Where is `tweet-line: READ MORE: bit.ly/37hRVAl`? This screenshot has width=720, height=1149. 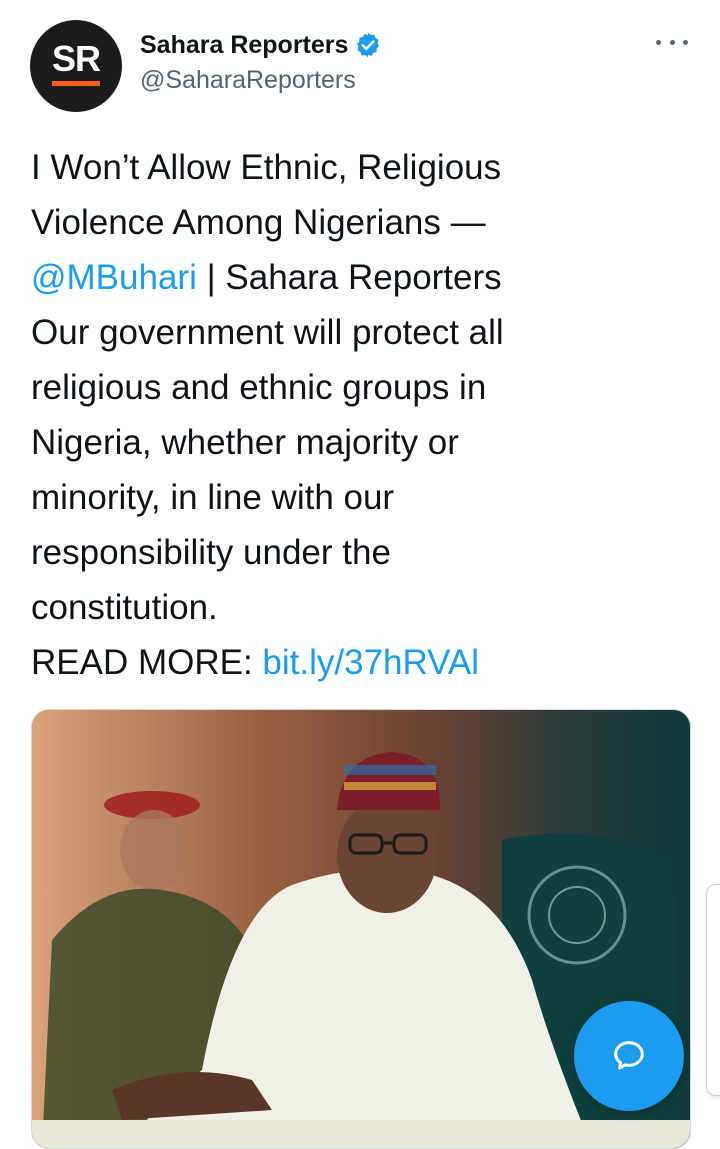
tweet-line: READ MORE: bit.ly/37hRVAl is located at coordinates (351, 662).